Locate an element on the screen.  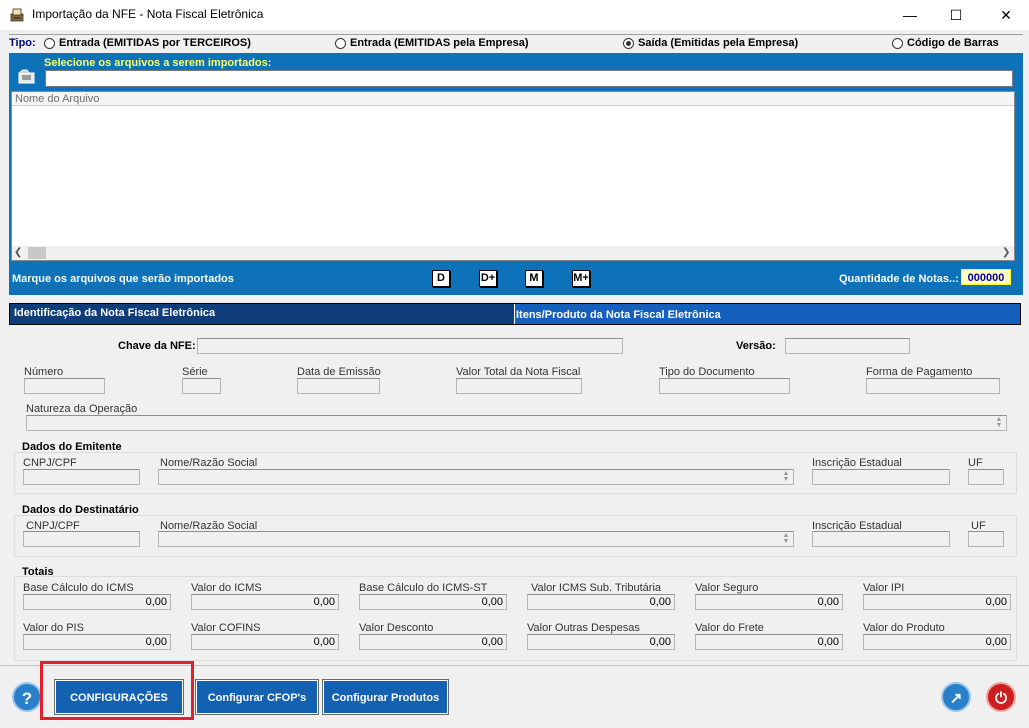
open-folder-icon is located at coordinates (27, 76).